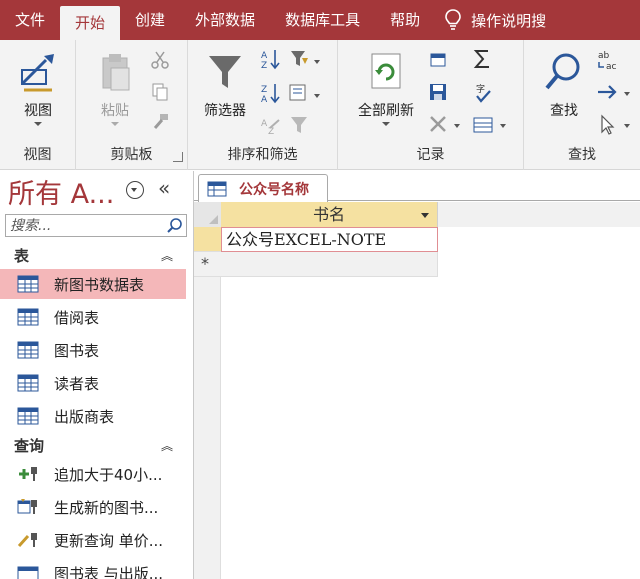 Image resolution: width=640 pixels, height=579 pixels. Describe the element at coordinates (438, 124) in the screenshot. I see `delete-icon` at that location.